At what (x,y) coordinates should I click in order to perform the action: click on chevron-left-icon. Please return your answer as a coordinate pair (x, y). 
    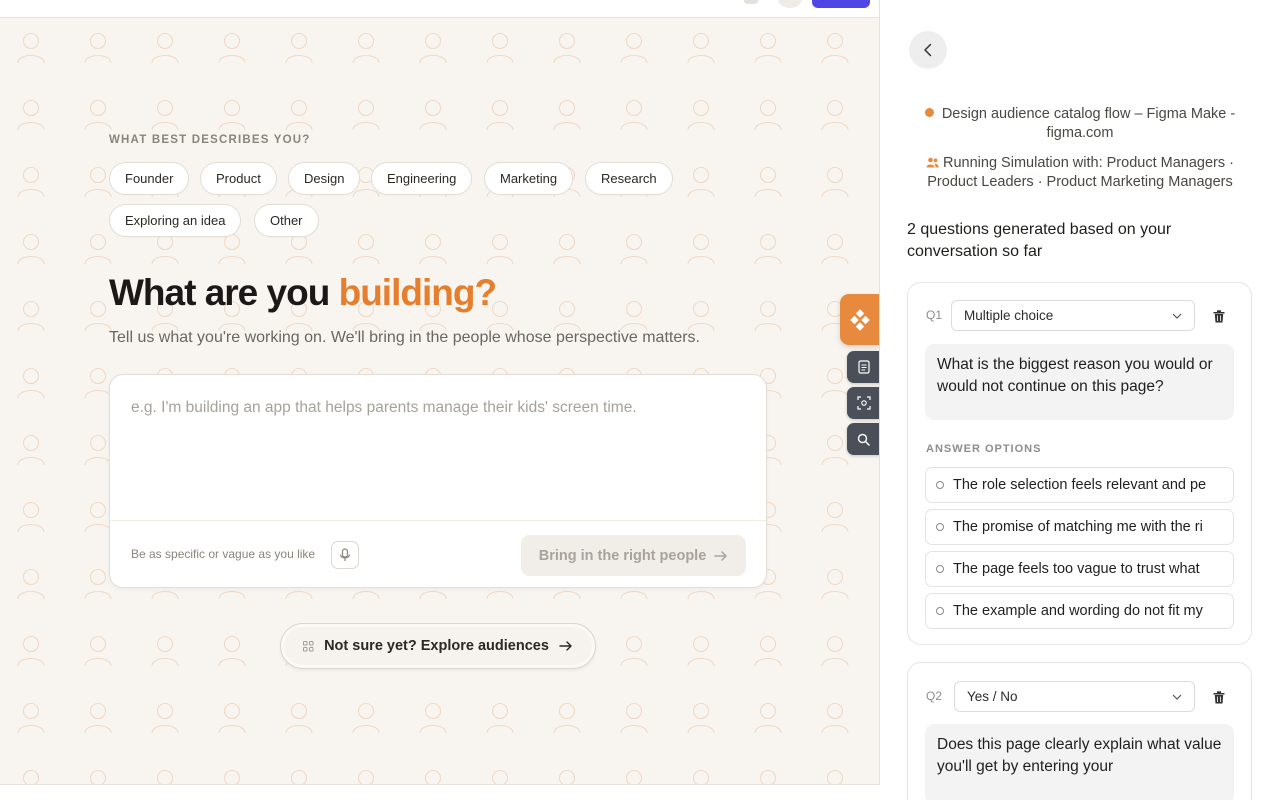
    Looking at the image, I should click on (928, 50).